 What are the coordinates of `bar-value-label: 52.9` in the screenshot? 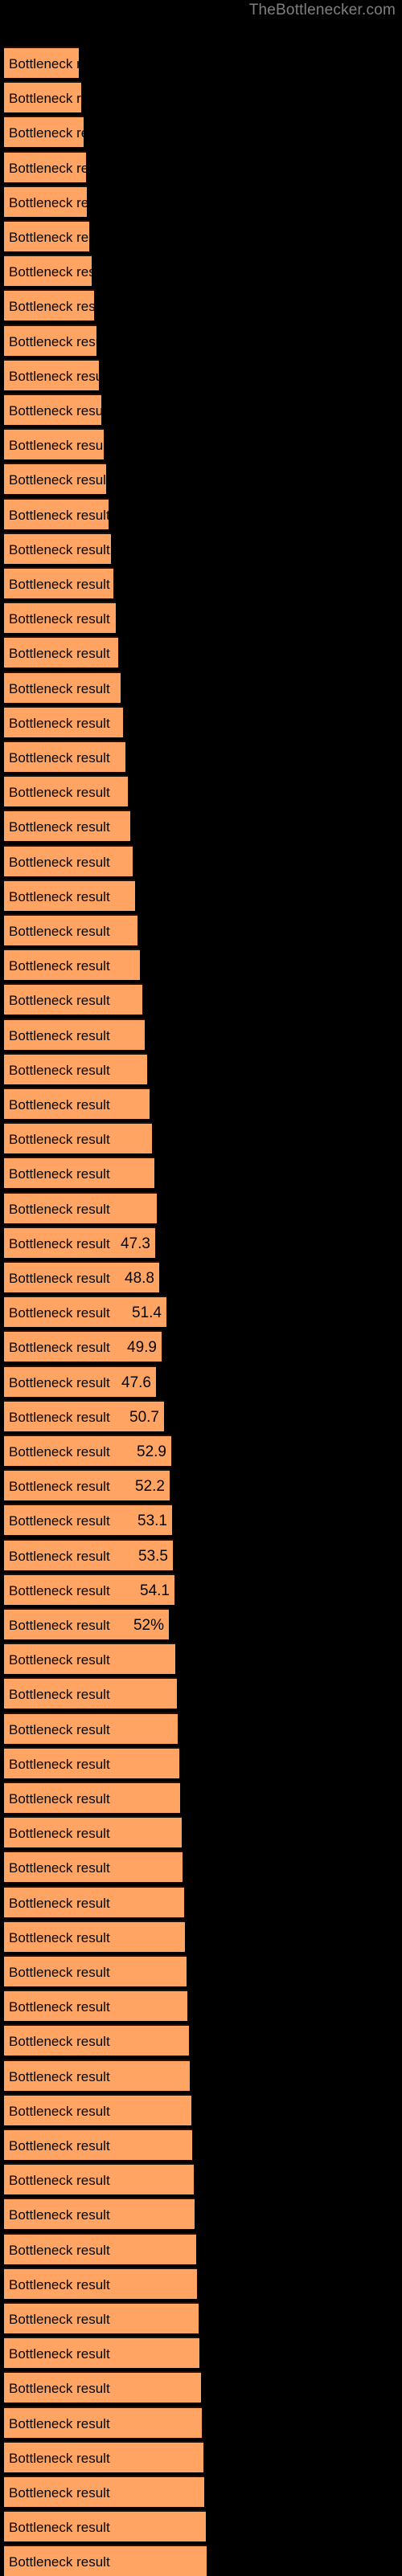 It's located at (151, 1451).